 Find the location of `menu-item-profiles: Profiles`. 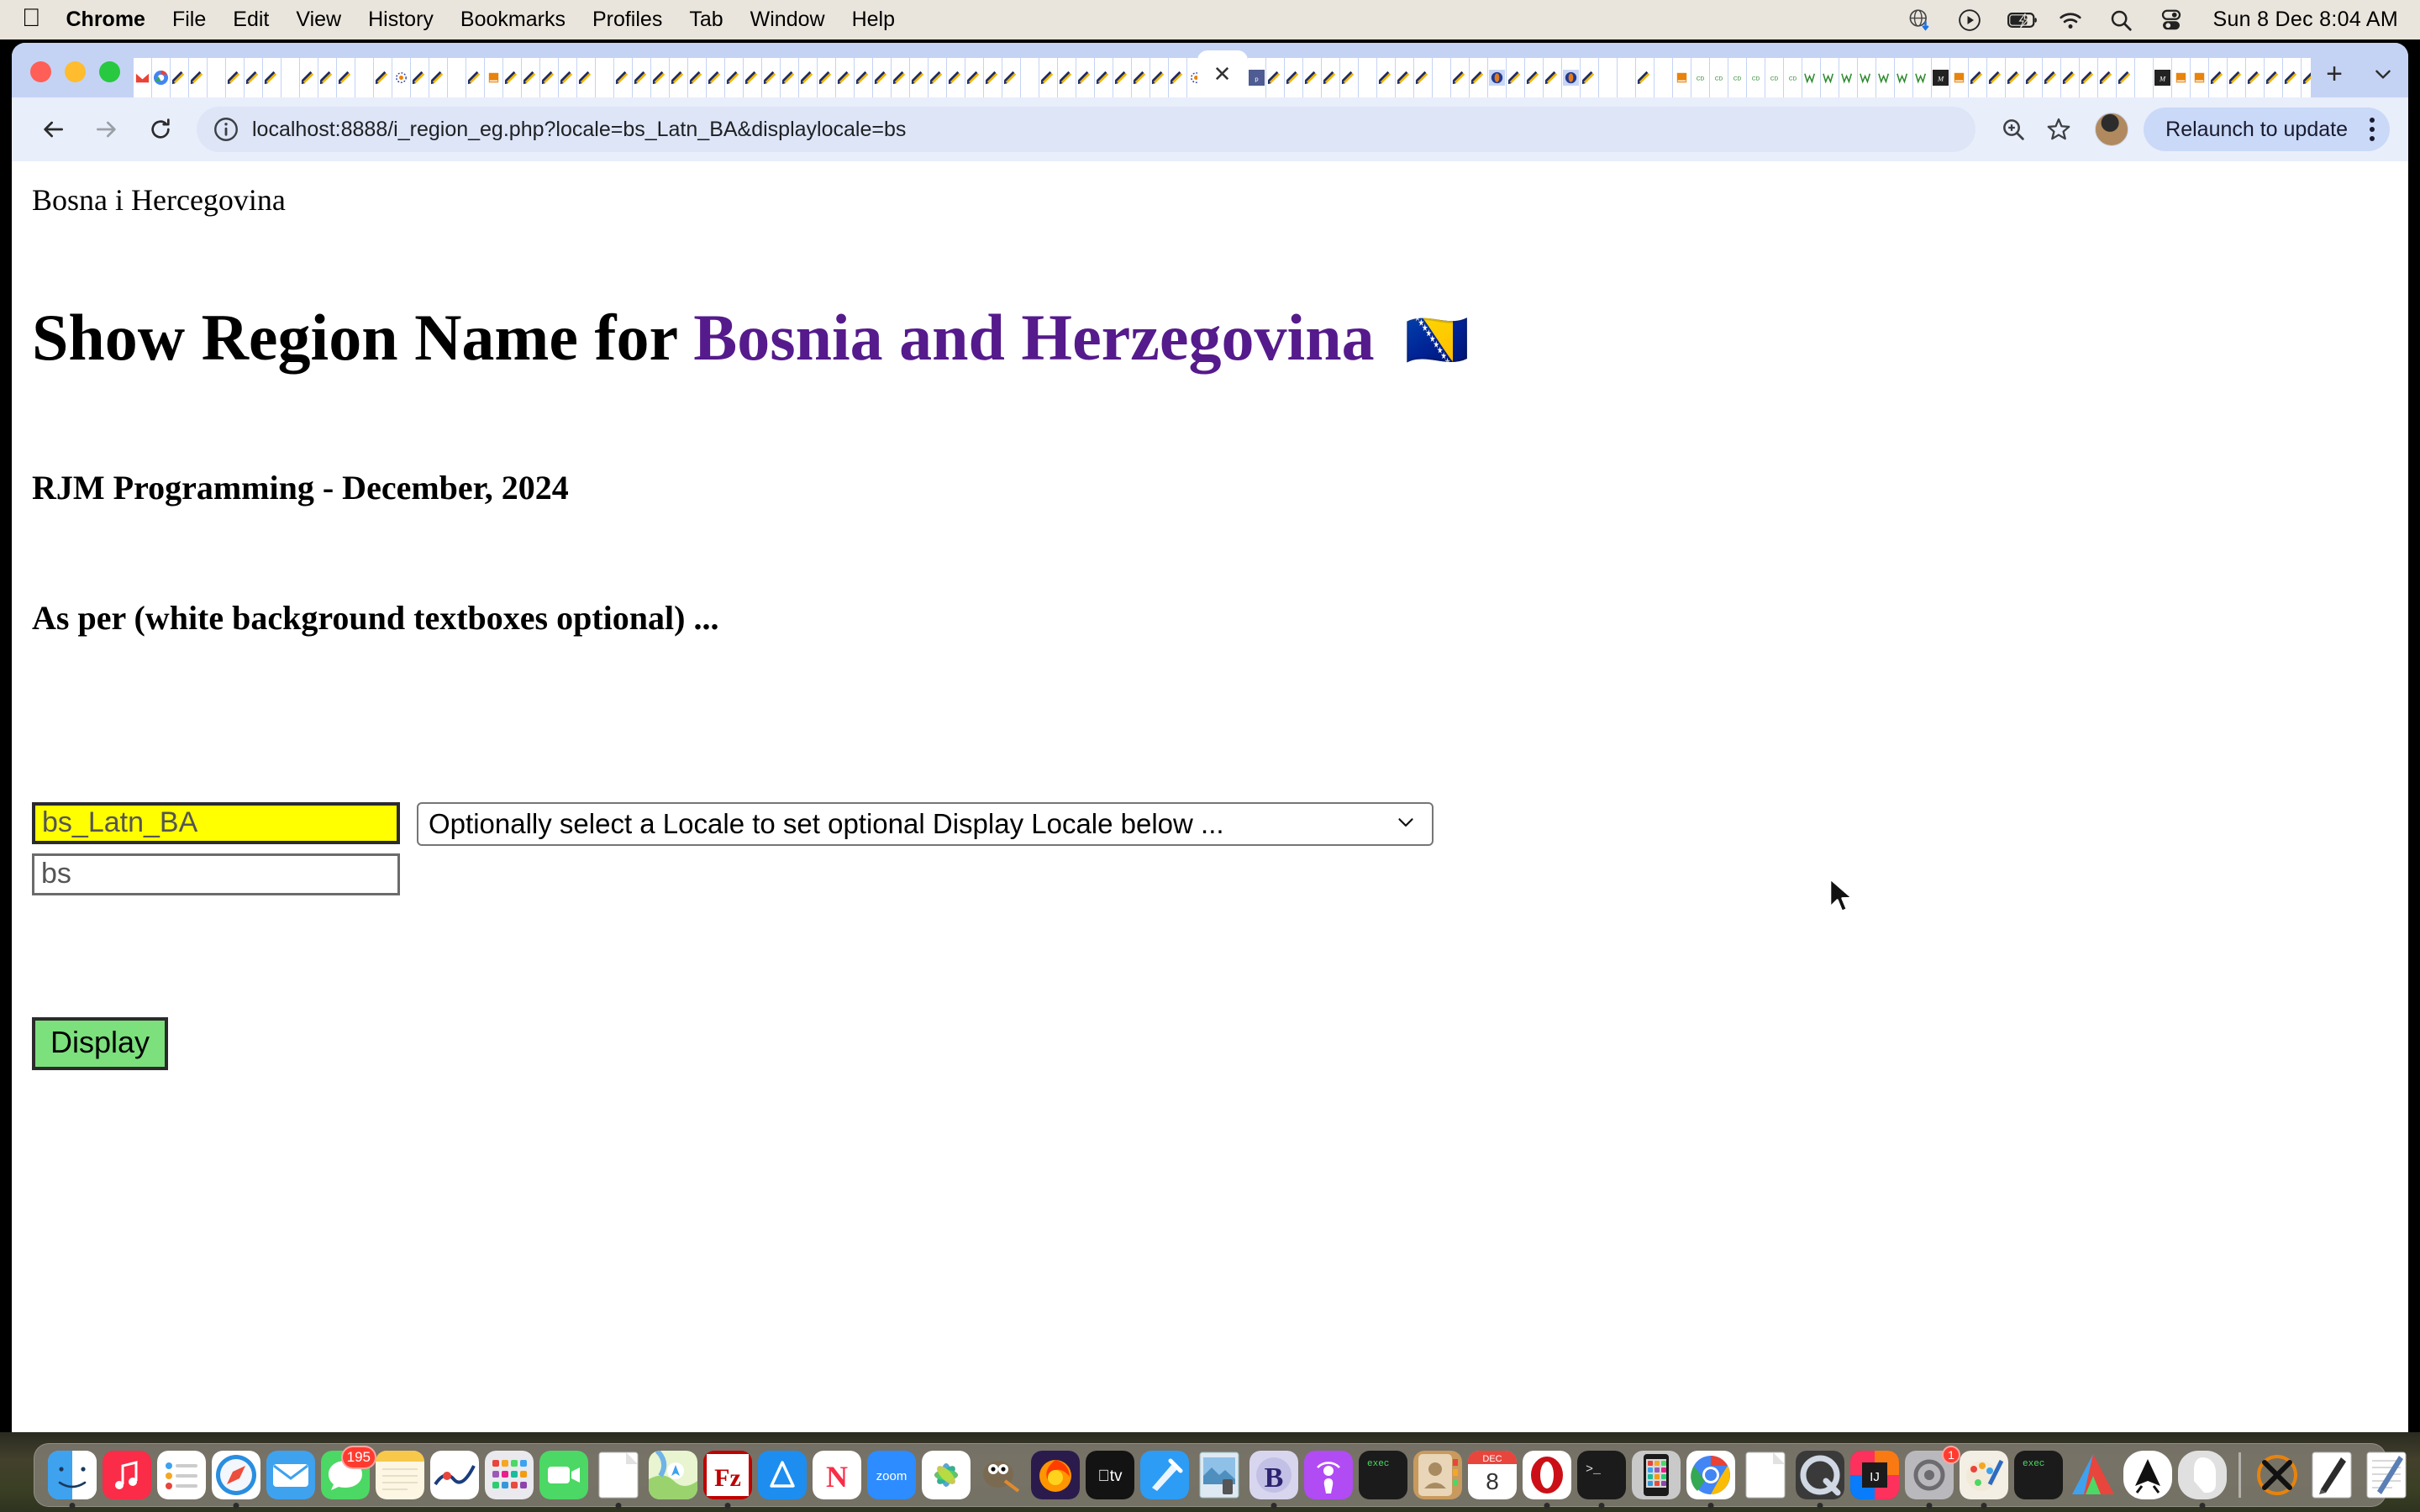

menu-item-profiles: Profiles is located at coordinates (627, 20).